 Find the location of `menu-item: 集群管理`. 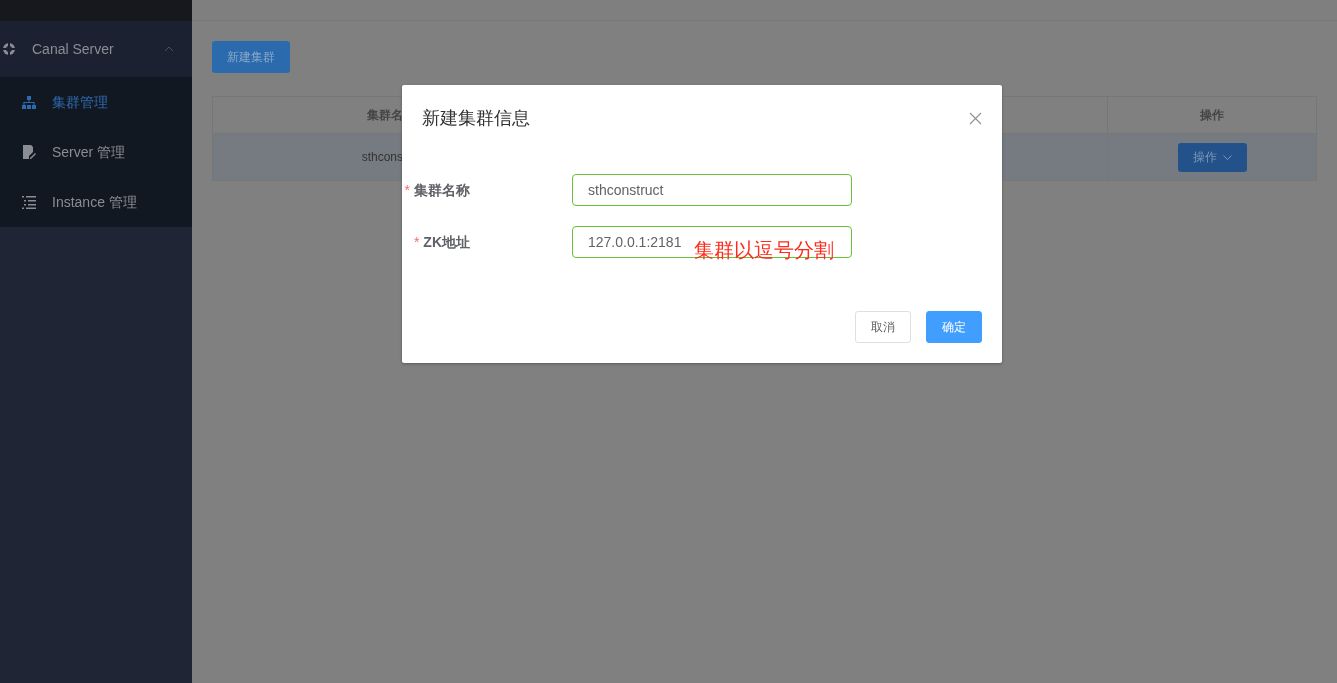

menu-item: 集群管理 is located at coordinates (96, 102).